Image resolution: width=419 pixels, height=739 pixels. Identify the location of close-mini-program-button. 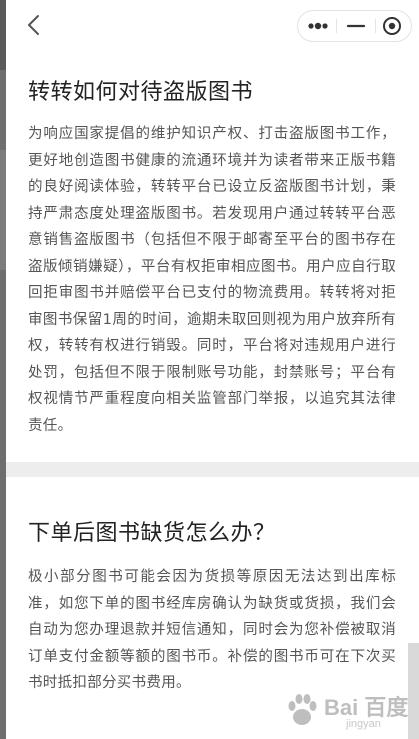
(394, 26).